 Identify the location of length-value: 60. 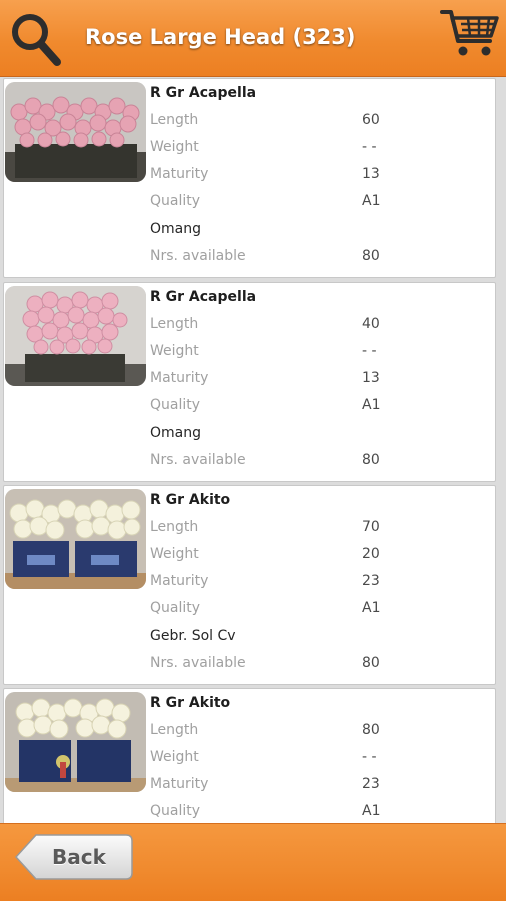
(371, 120).